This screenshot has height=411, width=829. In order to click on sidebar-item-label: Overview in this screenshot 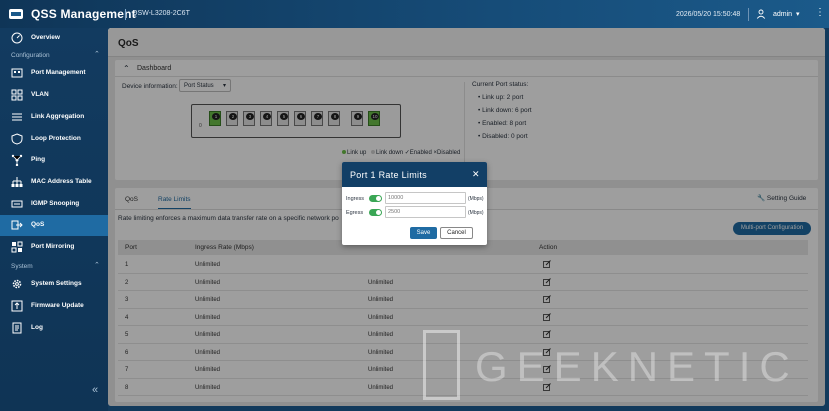, I will do `click(45, 37)`.